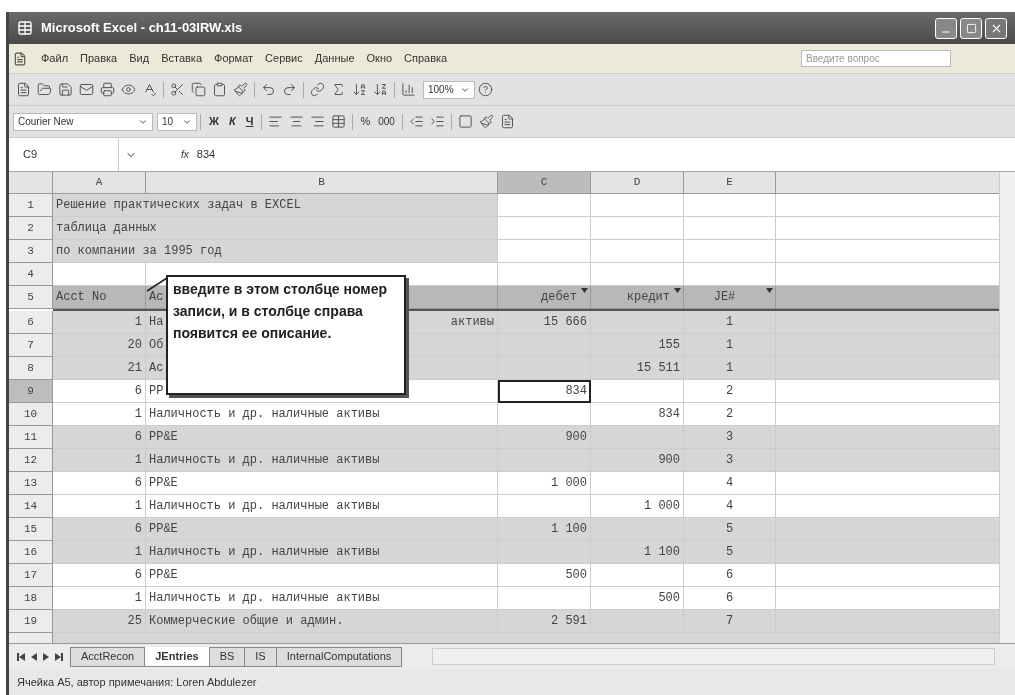  Describe the element at coordinates (177, 656) in the screenshot. I see `sheet-tab: JEntries` at that location.